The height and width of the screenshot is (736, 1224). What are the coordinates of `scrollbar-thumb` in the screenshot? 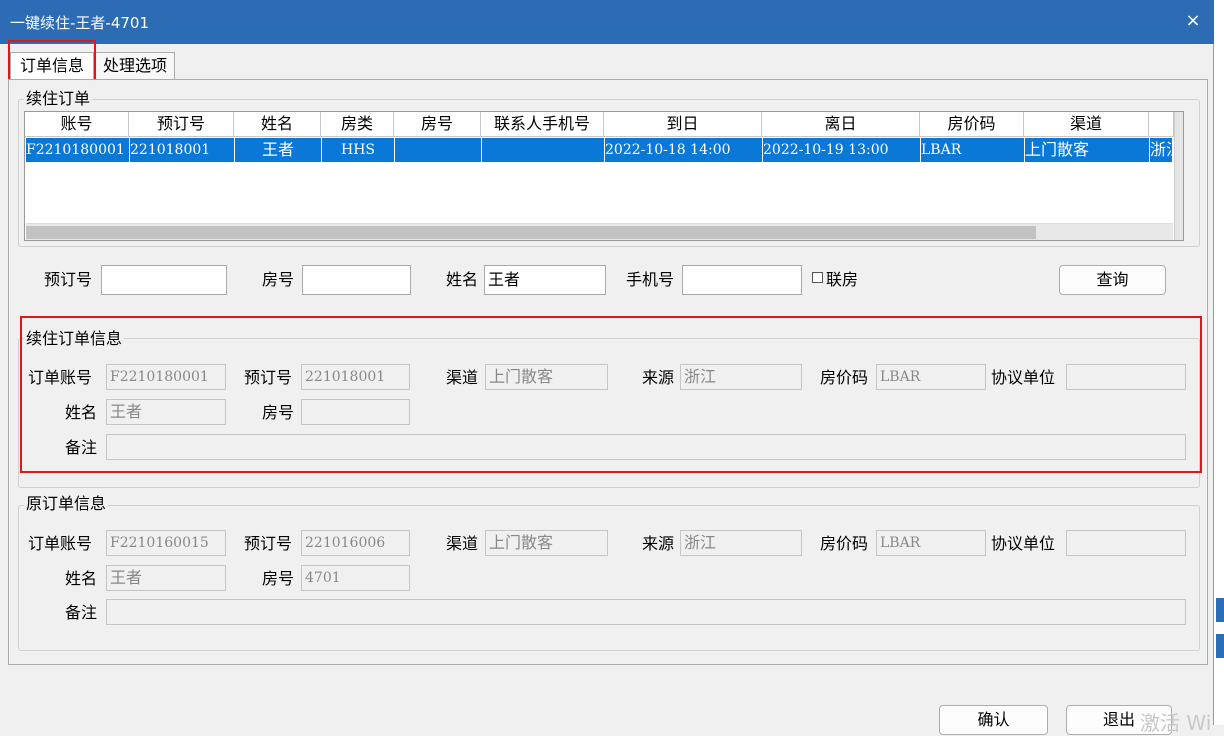 It's located at (531, 232).